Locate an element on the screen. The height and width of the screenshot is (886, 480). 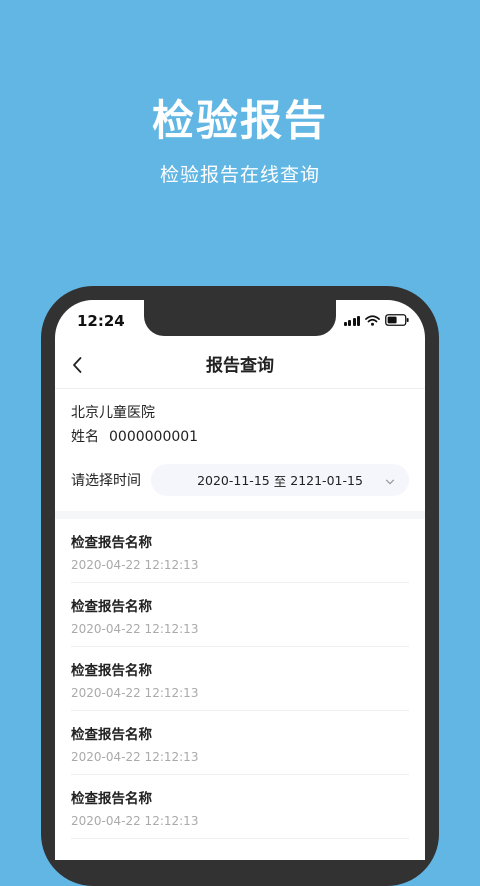
date-range-picker: 2020-11-15 至 2121-01-15 is located at coordinates (280, 480).